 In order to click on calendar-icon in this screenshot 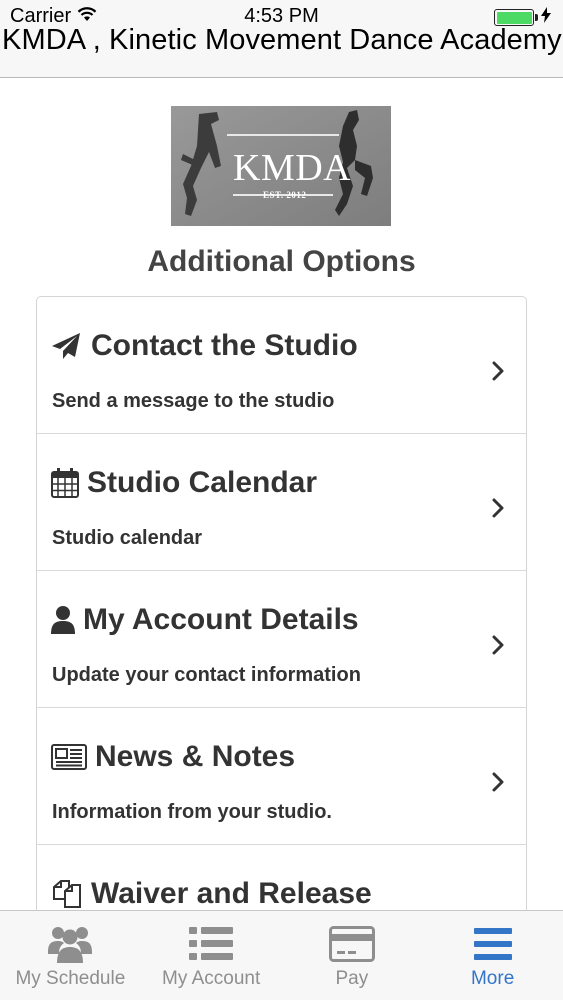, I will do `click(66, 483)`.